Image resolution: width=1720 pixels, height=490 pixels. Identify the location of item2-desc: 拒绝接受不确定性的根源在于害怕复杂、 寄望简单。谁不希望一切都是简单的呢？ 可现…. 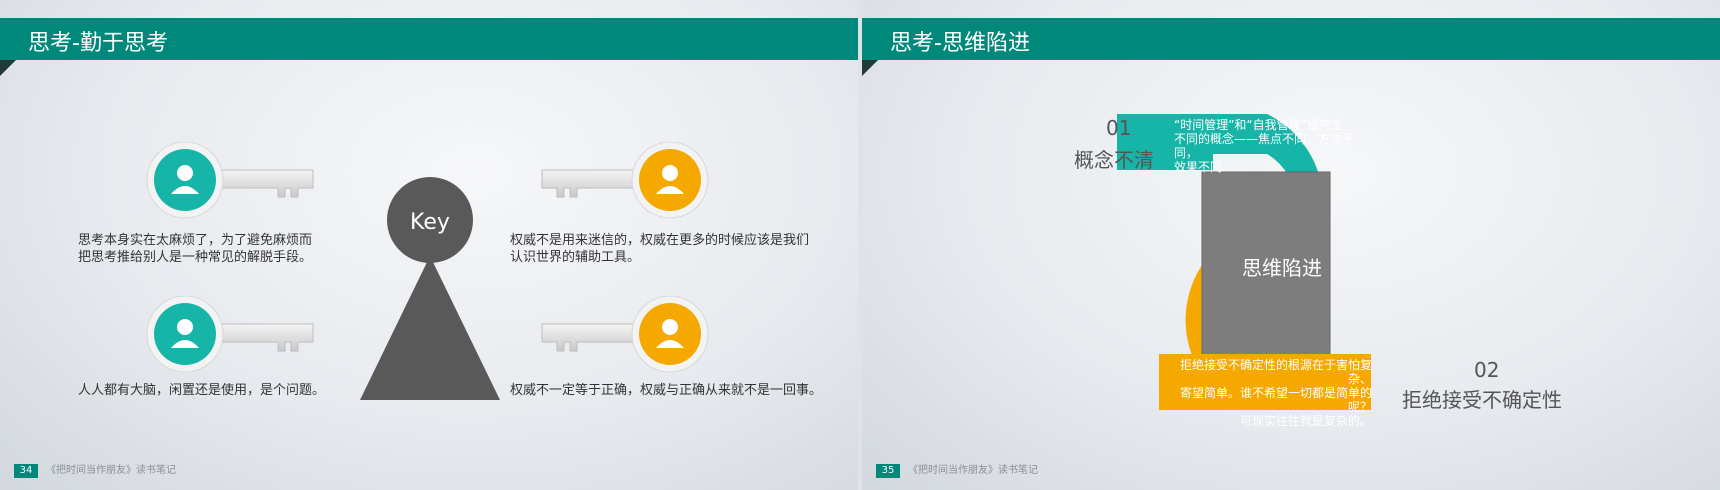
(1275, 393).